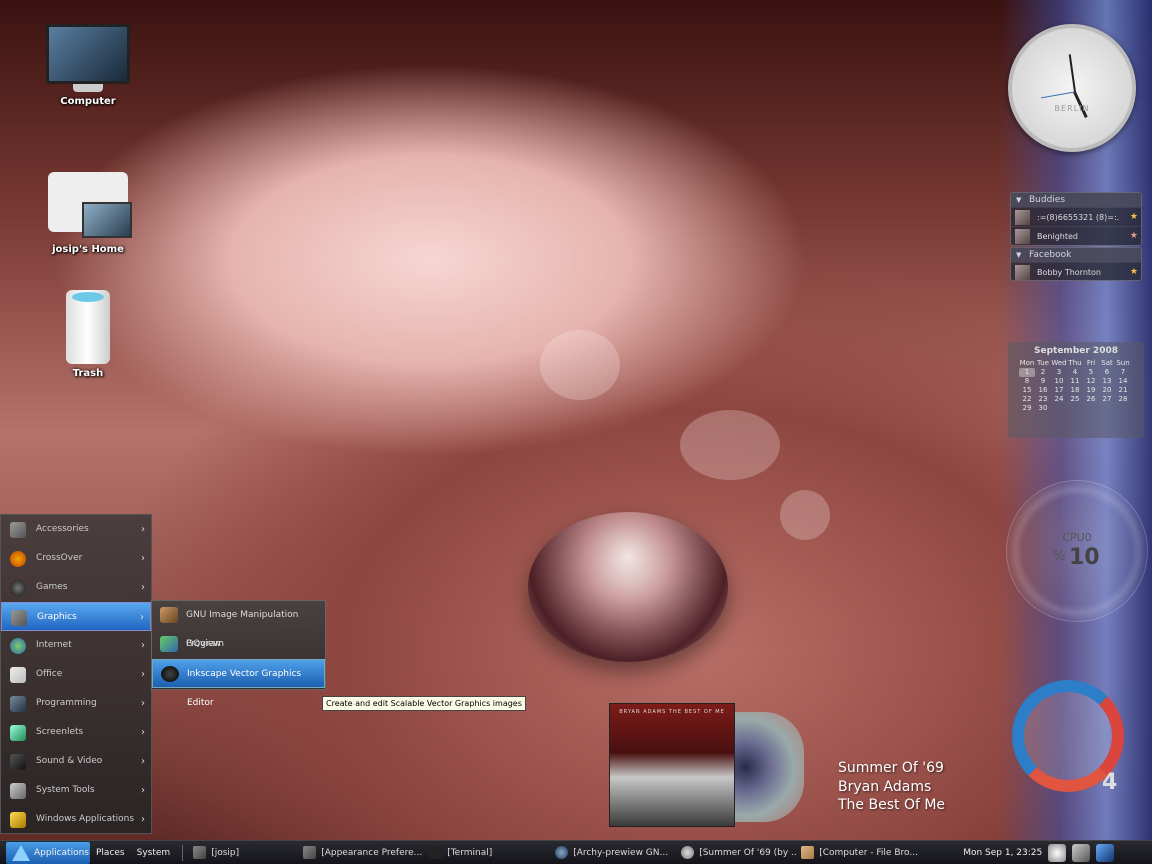 The width and height of the screenshot is (1152, 864). I want to click on calendar-weekday: Mon, so click(1027, 363).